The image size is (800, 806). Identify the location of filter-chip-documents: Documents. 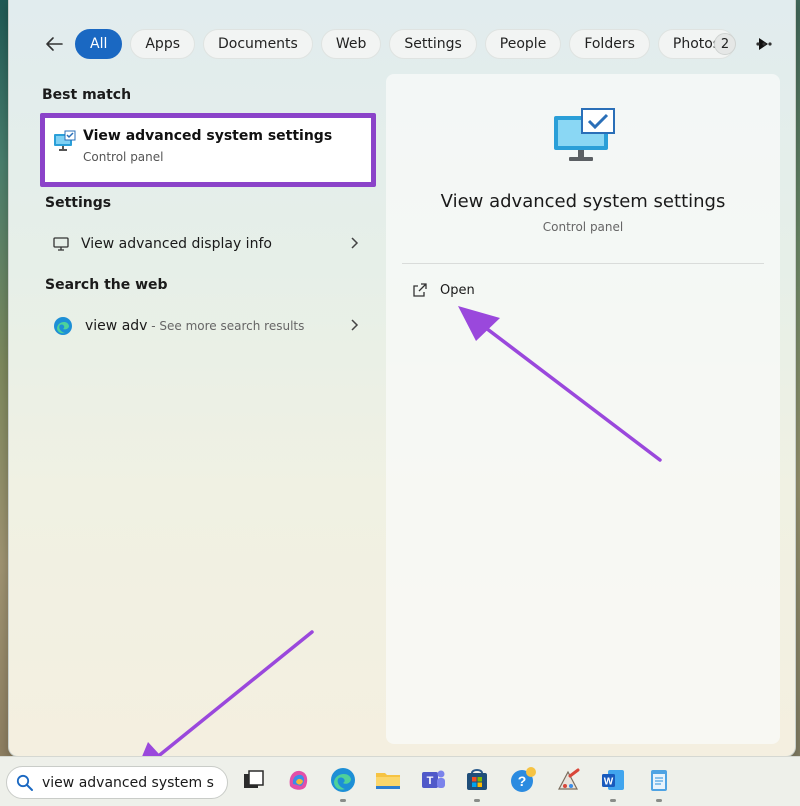
(258, 44).